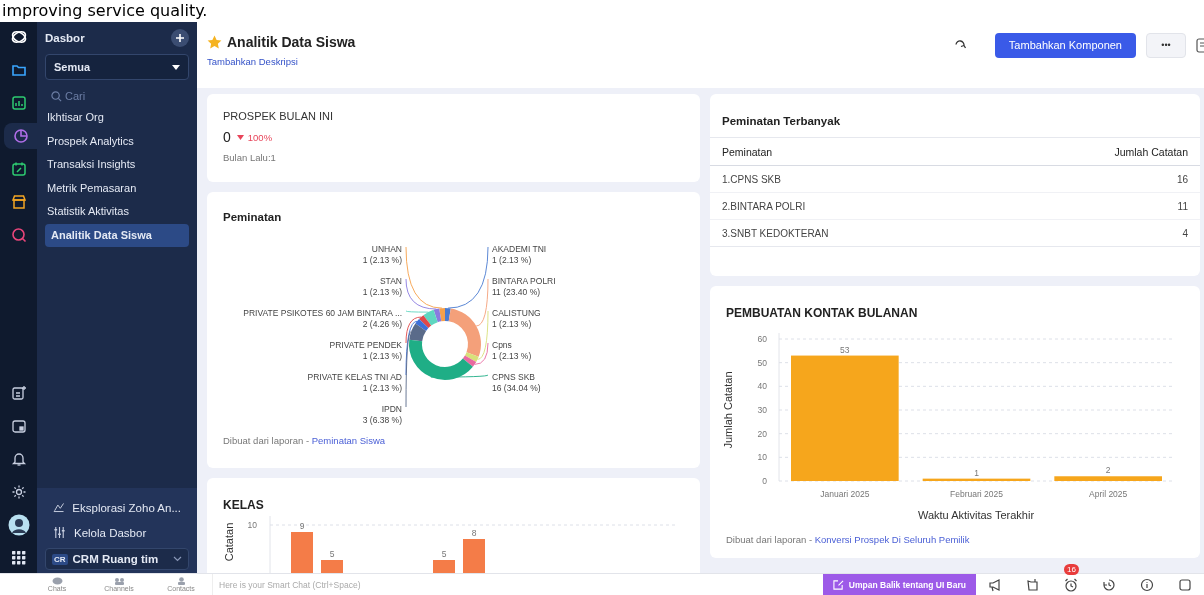 Image resolution: width=1204 pixels, height=595 pixels. Describe the element at coordinates (117, 559) in the screenshot. I see `workspace-dropdown: CR CRM Ruang tim` at that location.